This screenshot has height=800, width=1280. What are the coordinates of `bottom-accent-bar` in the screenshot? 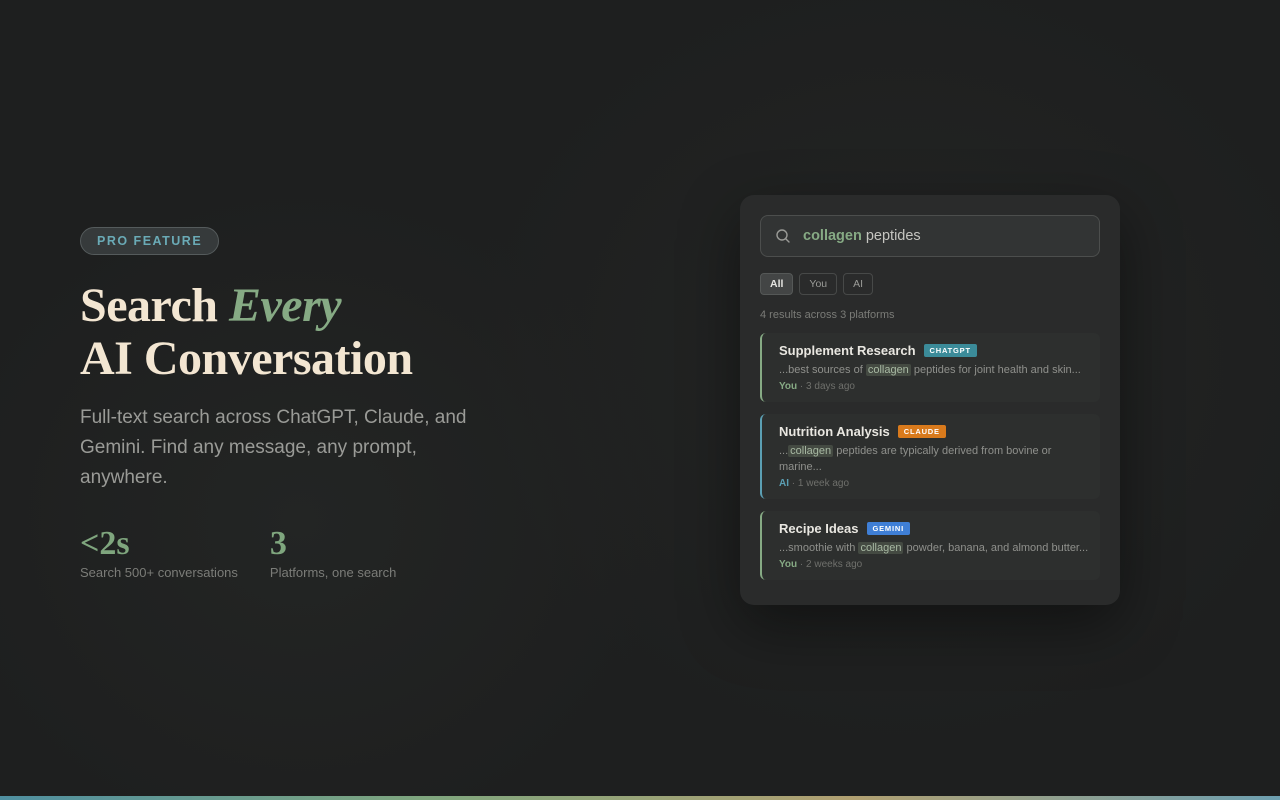 It's located at (640, 798).